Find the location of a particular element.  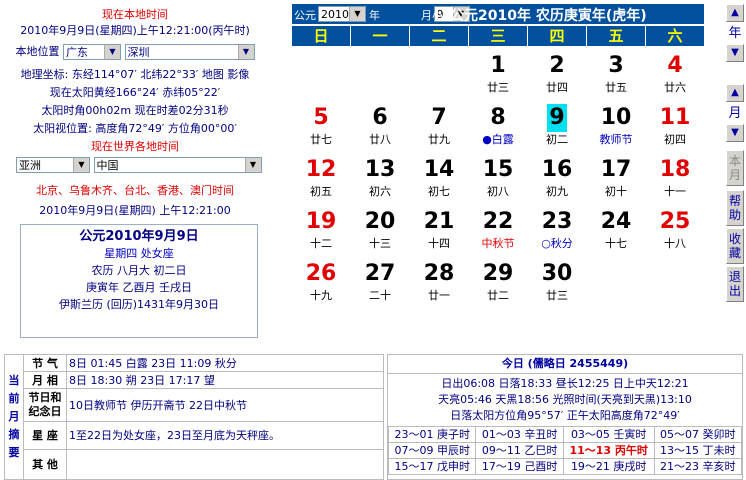

day-cell: 28 廿一 is located at coordinates (439, 286).